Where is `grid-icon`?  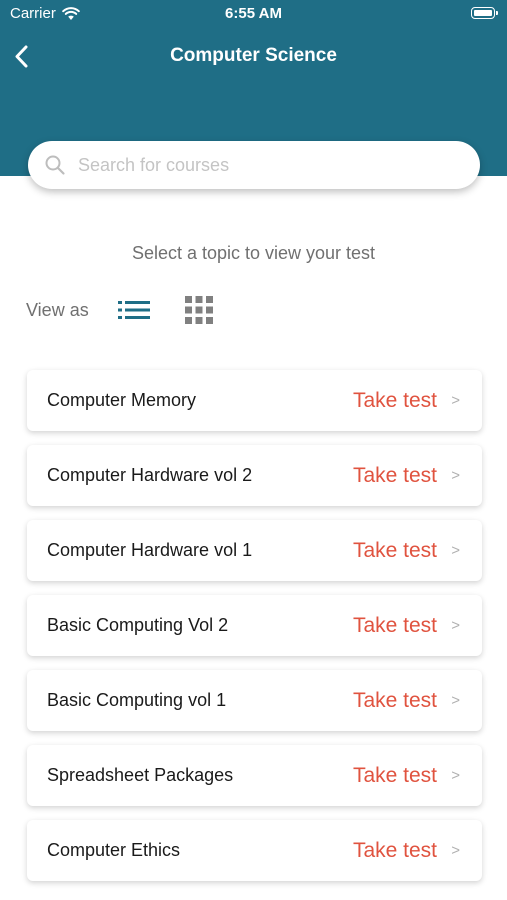 grid-icon is located at coordinates (199, 310).